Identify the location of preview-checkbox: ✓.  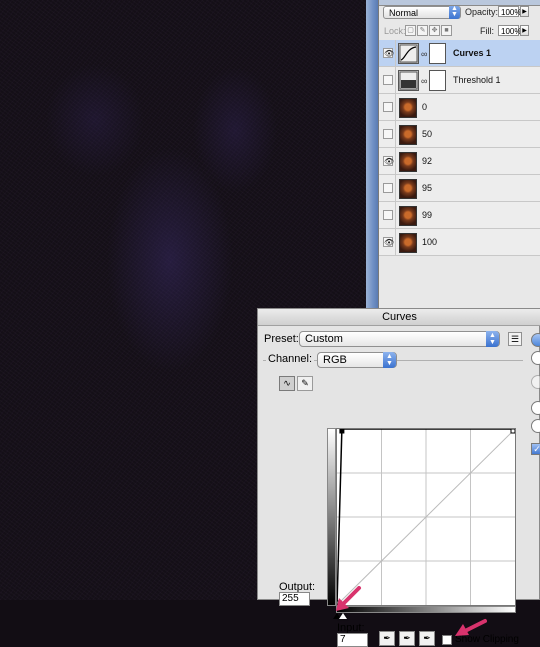
(535, 449).